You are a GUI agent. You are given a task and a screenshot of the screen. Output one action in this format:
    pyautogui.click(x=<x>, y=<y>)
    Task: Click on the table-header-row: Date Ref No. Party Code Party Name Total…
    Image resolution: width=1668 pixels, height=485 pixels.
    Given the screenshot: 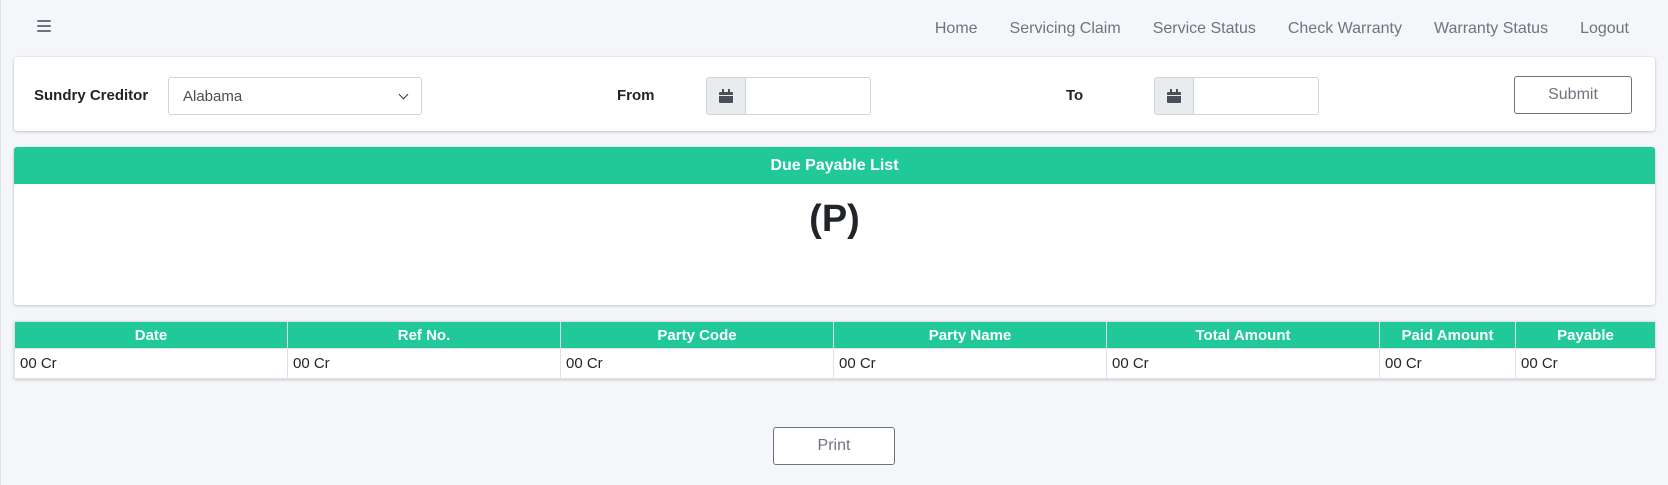 What is the action you would take?
    pyautogui.click(x=835, y=335)
    